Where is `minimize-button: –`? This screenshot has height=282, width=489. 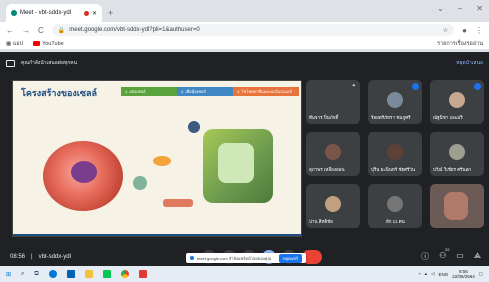 minimize-button: – is located at coordinates (460, 8).